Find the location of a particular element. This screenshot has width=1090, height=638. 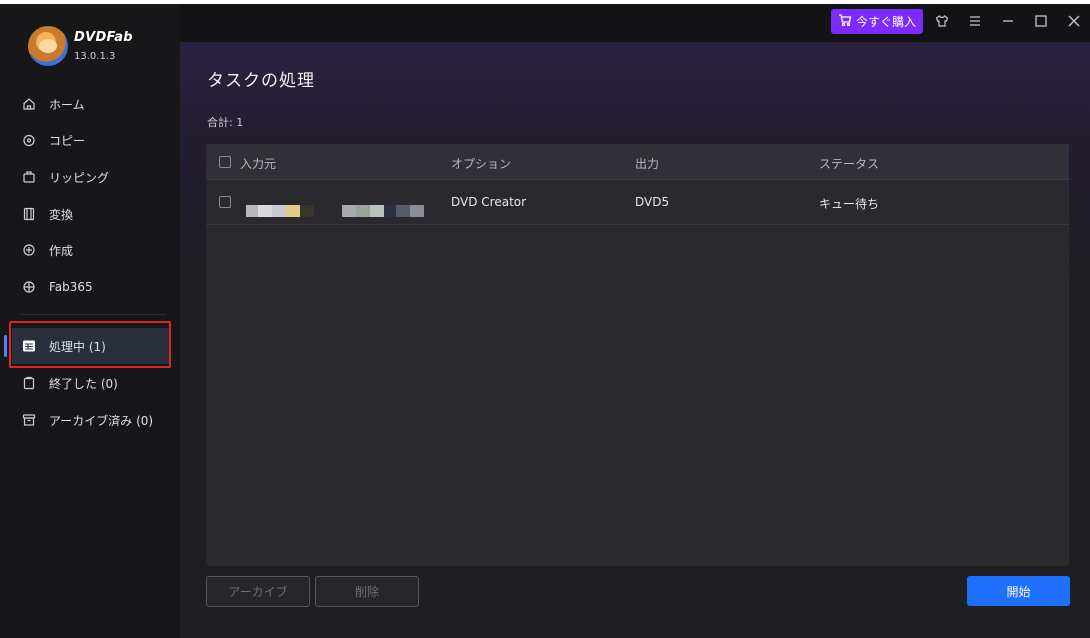

column-header-output: 出力 is located at coordinates (647, 164).